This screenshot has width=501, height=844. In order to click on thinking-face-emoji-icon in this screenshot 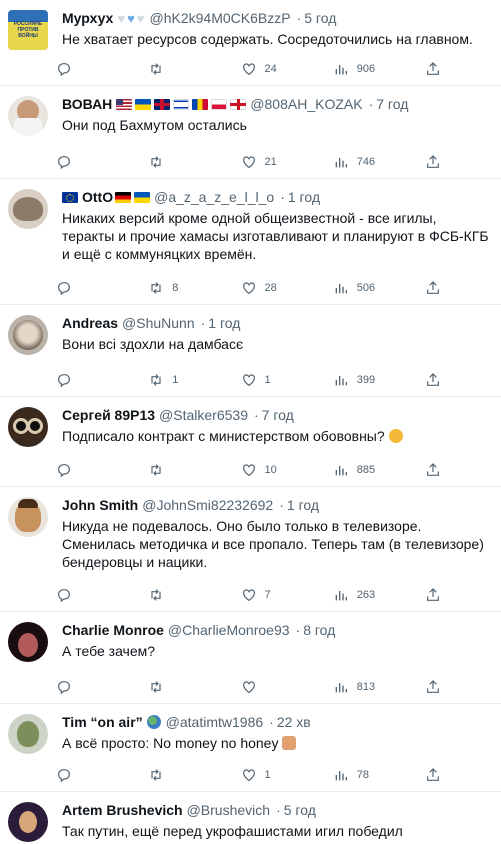, I will do `click(395, 436)`.